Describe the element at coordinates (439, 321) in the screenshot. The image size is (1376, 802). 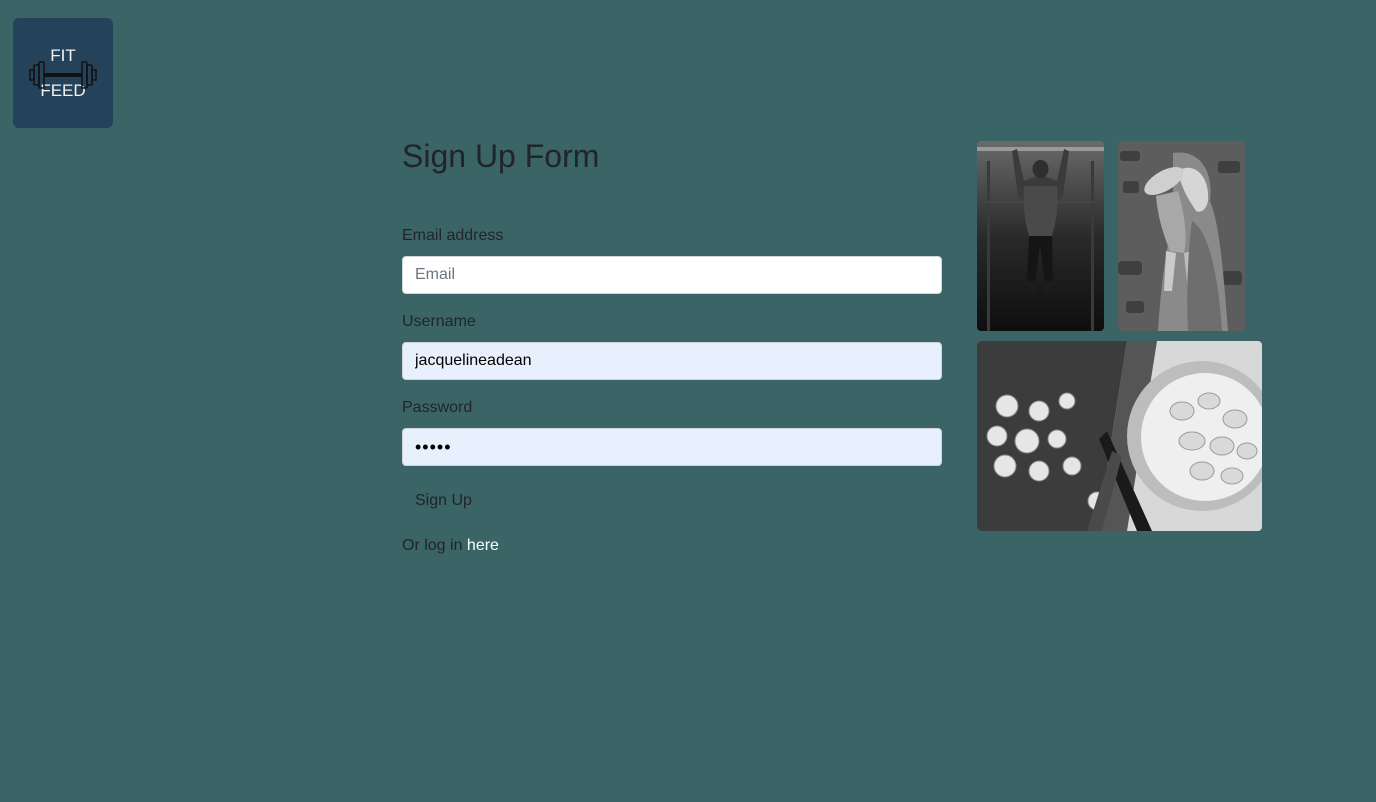
I see `username-label: Username` at that location.